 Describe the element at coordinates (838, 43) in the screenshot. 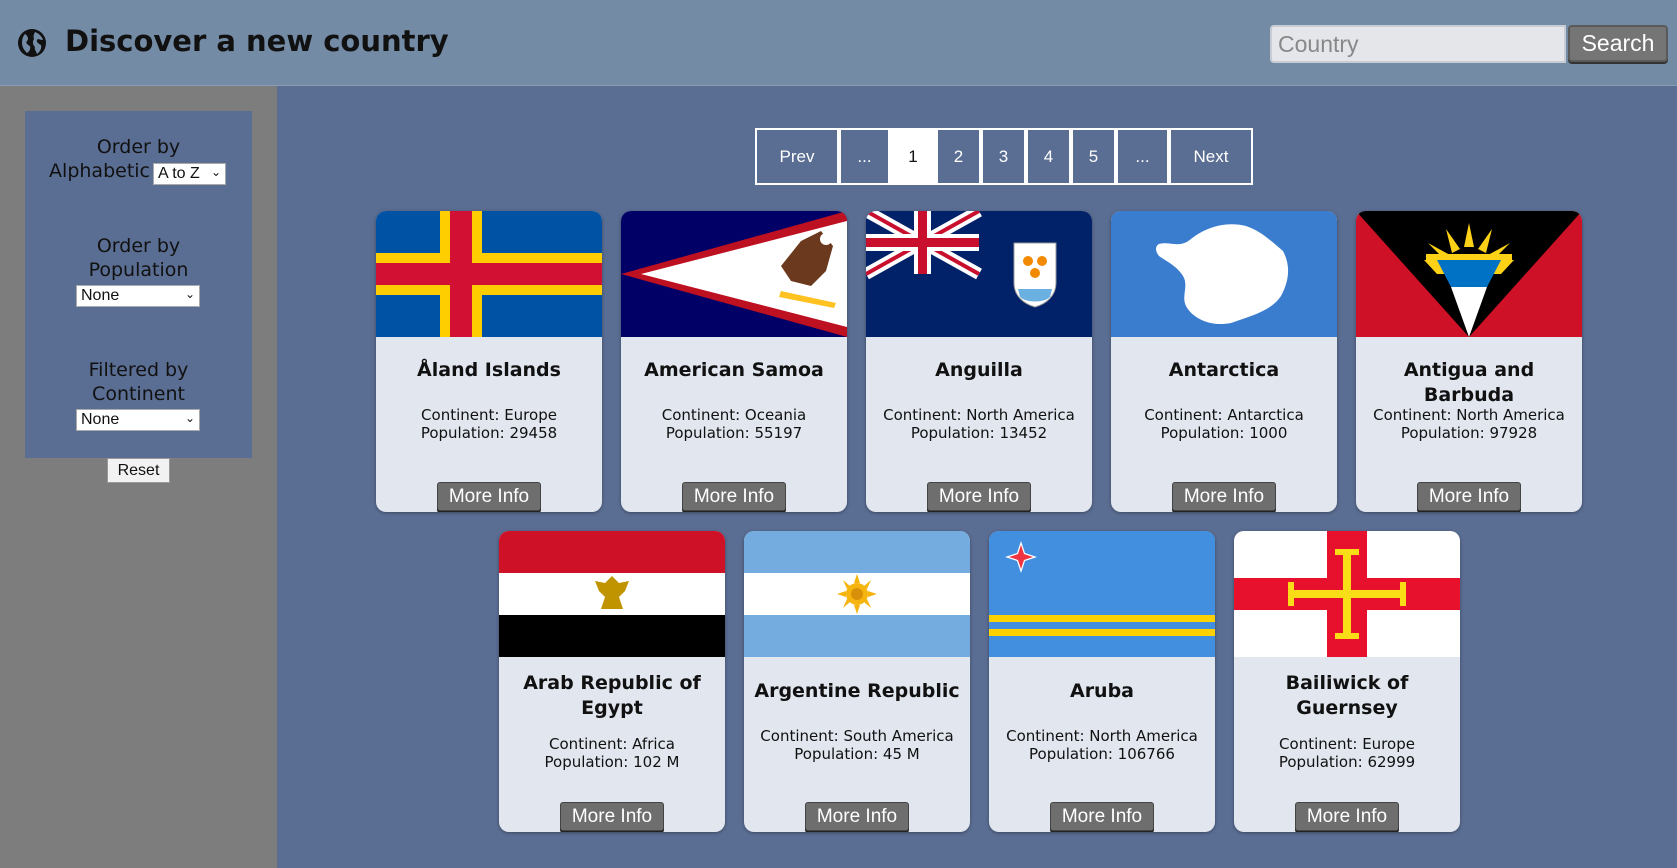

I see `top-header: Discover a new country Search` at that location.